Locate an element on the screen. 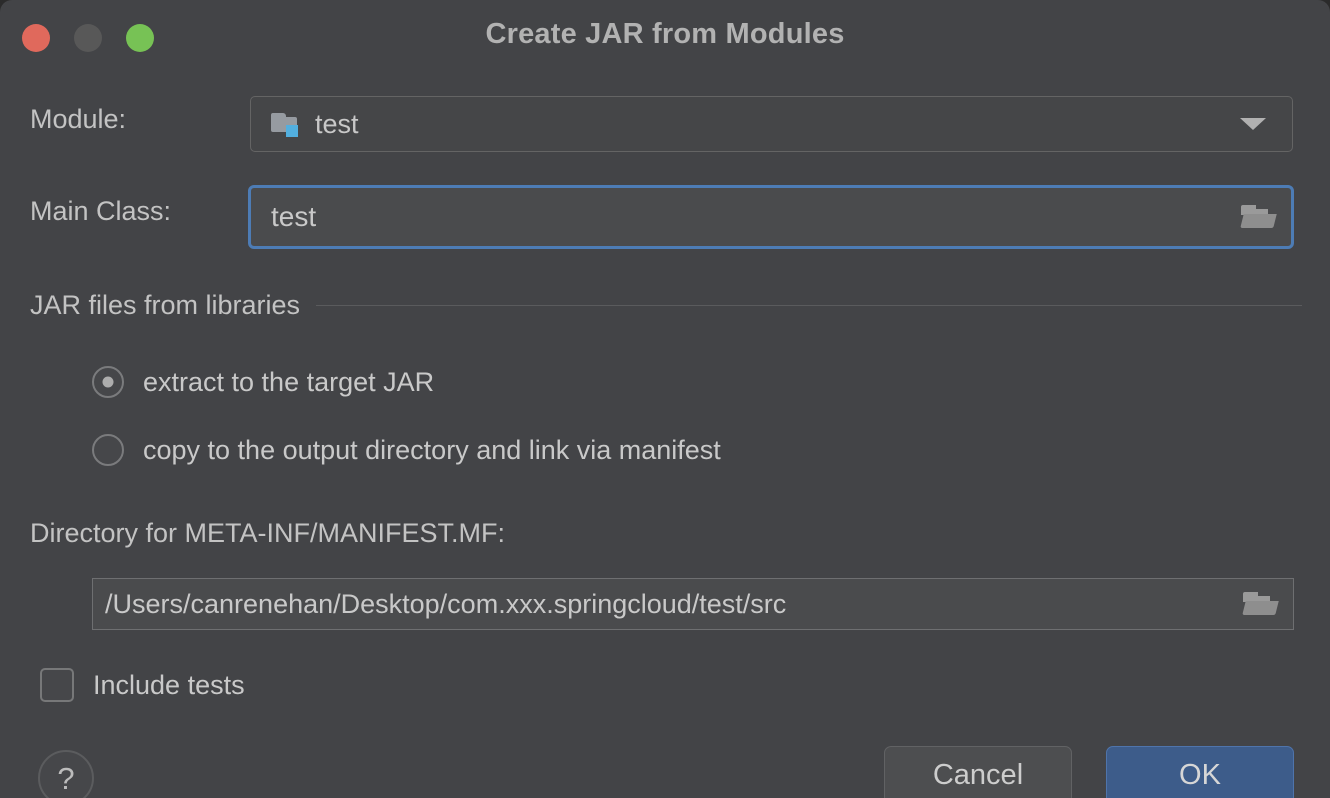  manifest-directory-label: Directory for META-INF/MANIFEST.MF: is located at coordinates (268, 533).